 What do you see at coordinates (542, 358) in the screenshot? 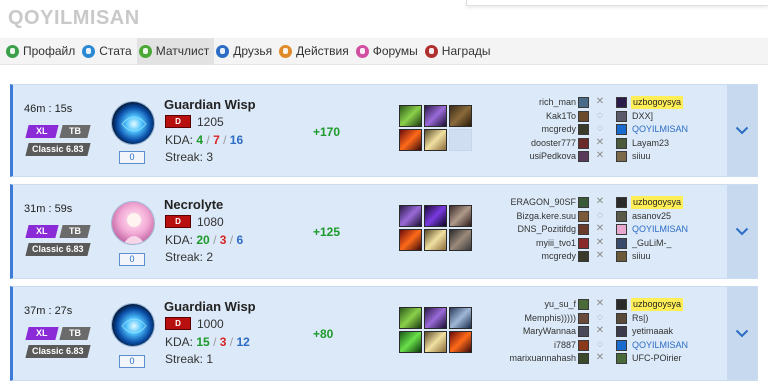
I see `player-name-left: marixuannahash` at bounding box center [542, 358].